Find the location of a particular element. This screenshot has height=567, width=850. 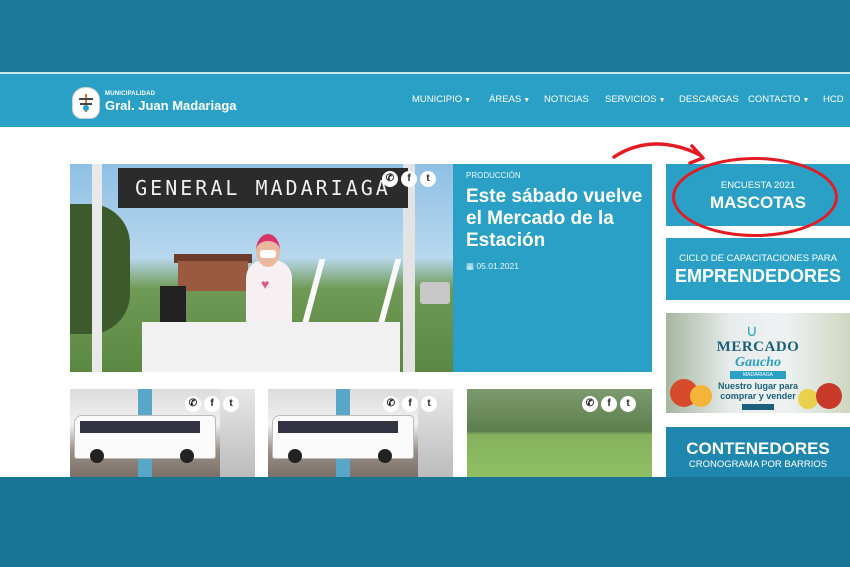

news-thumb-2: ✆ f t is located at coordinates (360, 433).